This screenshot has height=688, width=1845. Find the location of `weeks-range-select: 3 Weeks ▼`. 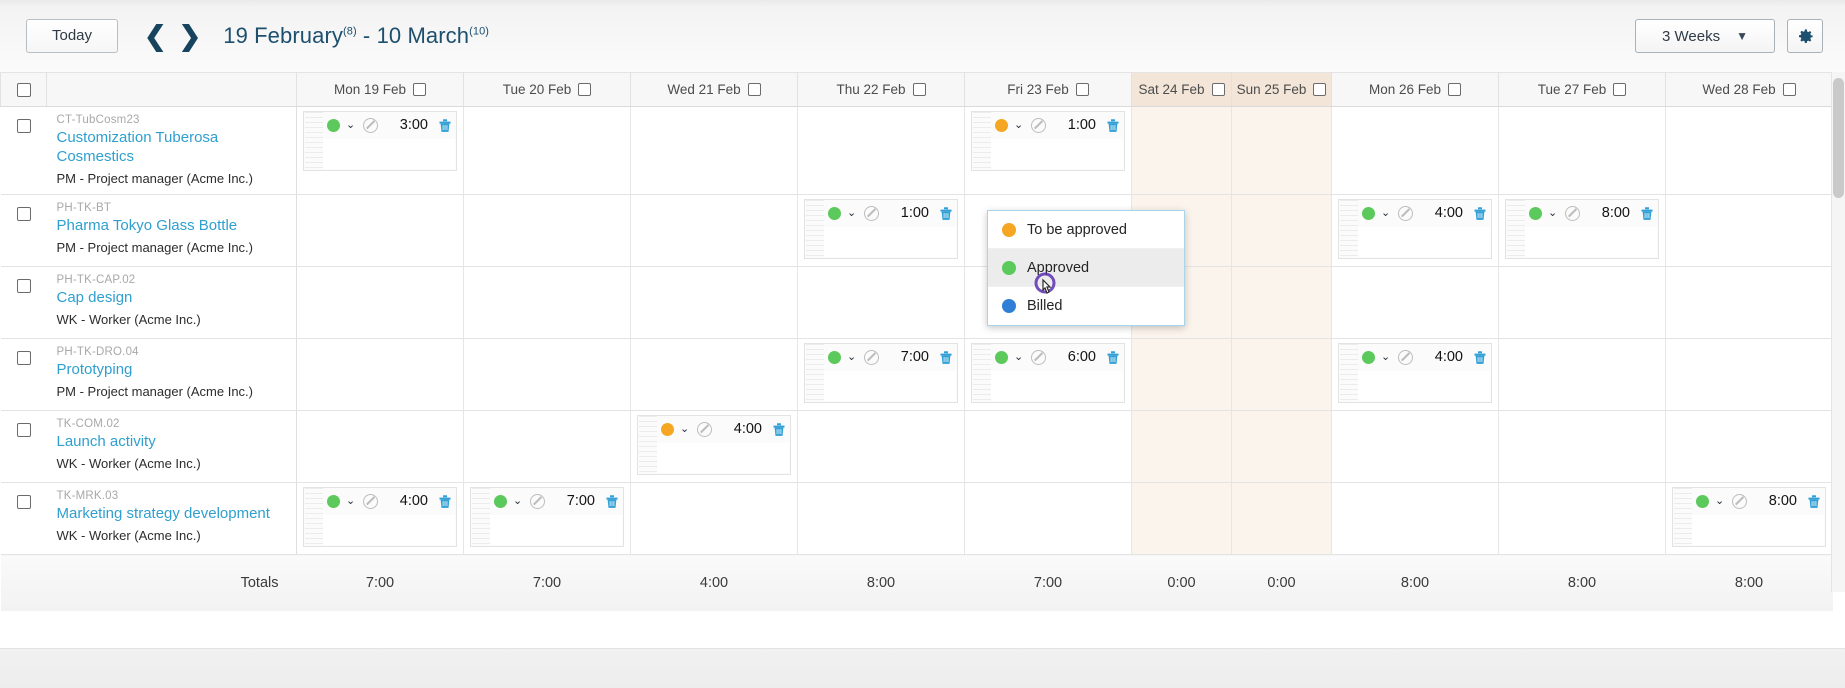

weeks-range-select: 3 Weeks ▼ is located at coordinates (1705, 36).